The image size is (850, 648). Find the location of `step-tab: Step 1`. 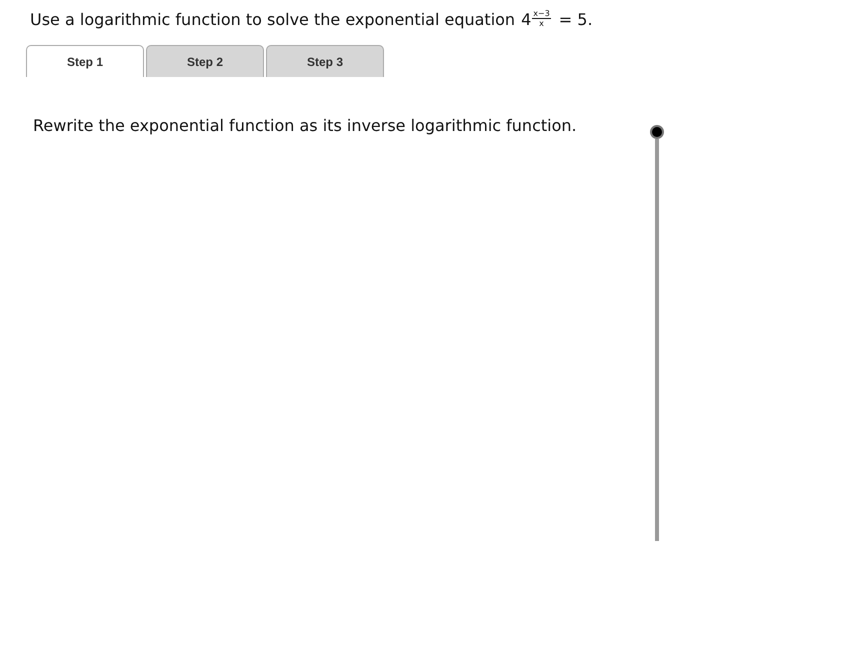

step-tab: Step 1 is located at coordinates (85, 61).